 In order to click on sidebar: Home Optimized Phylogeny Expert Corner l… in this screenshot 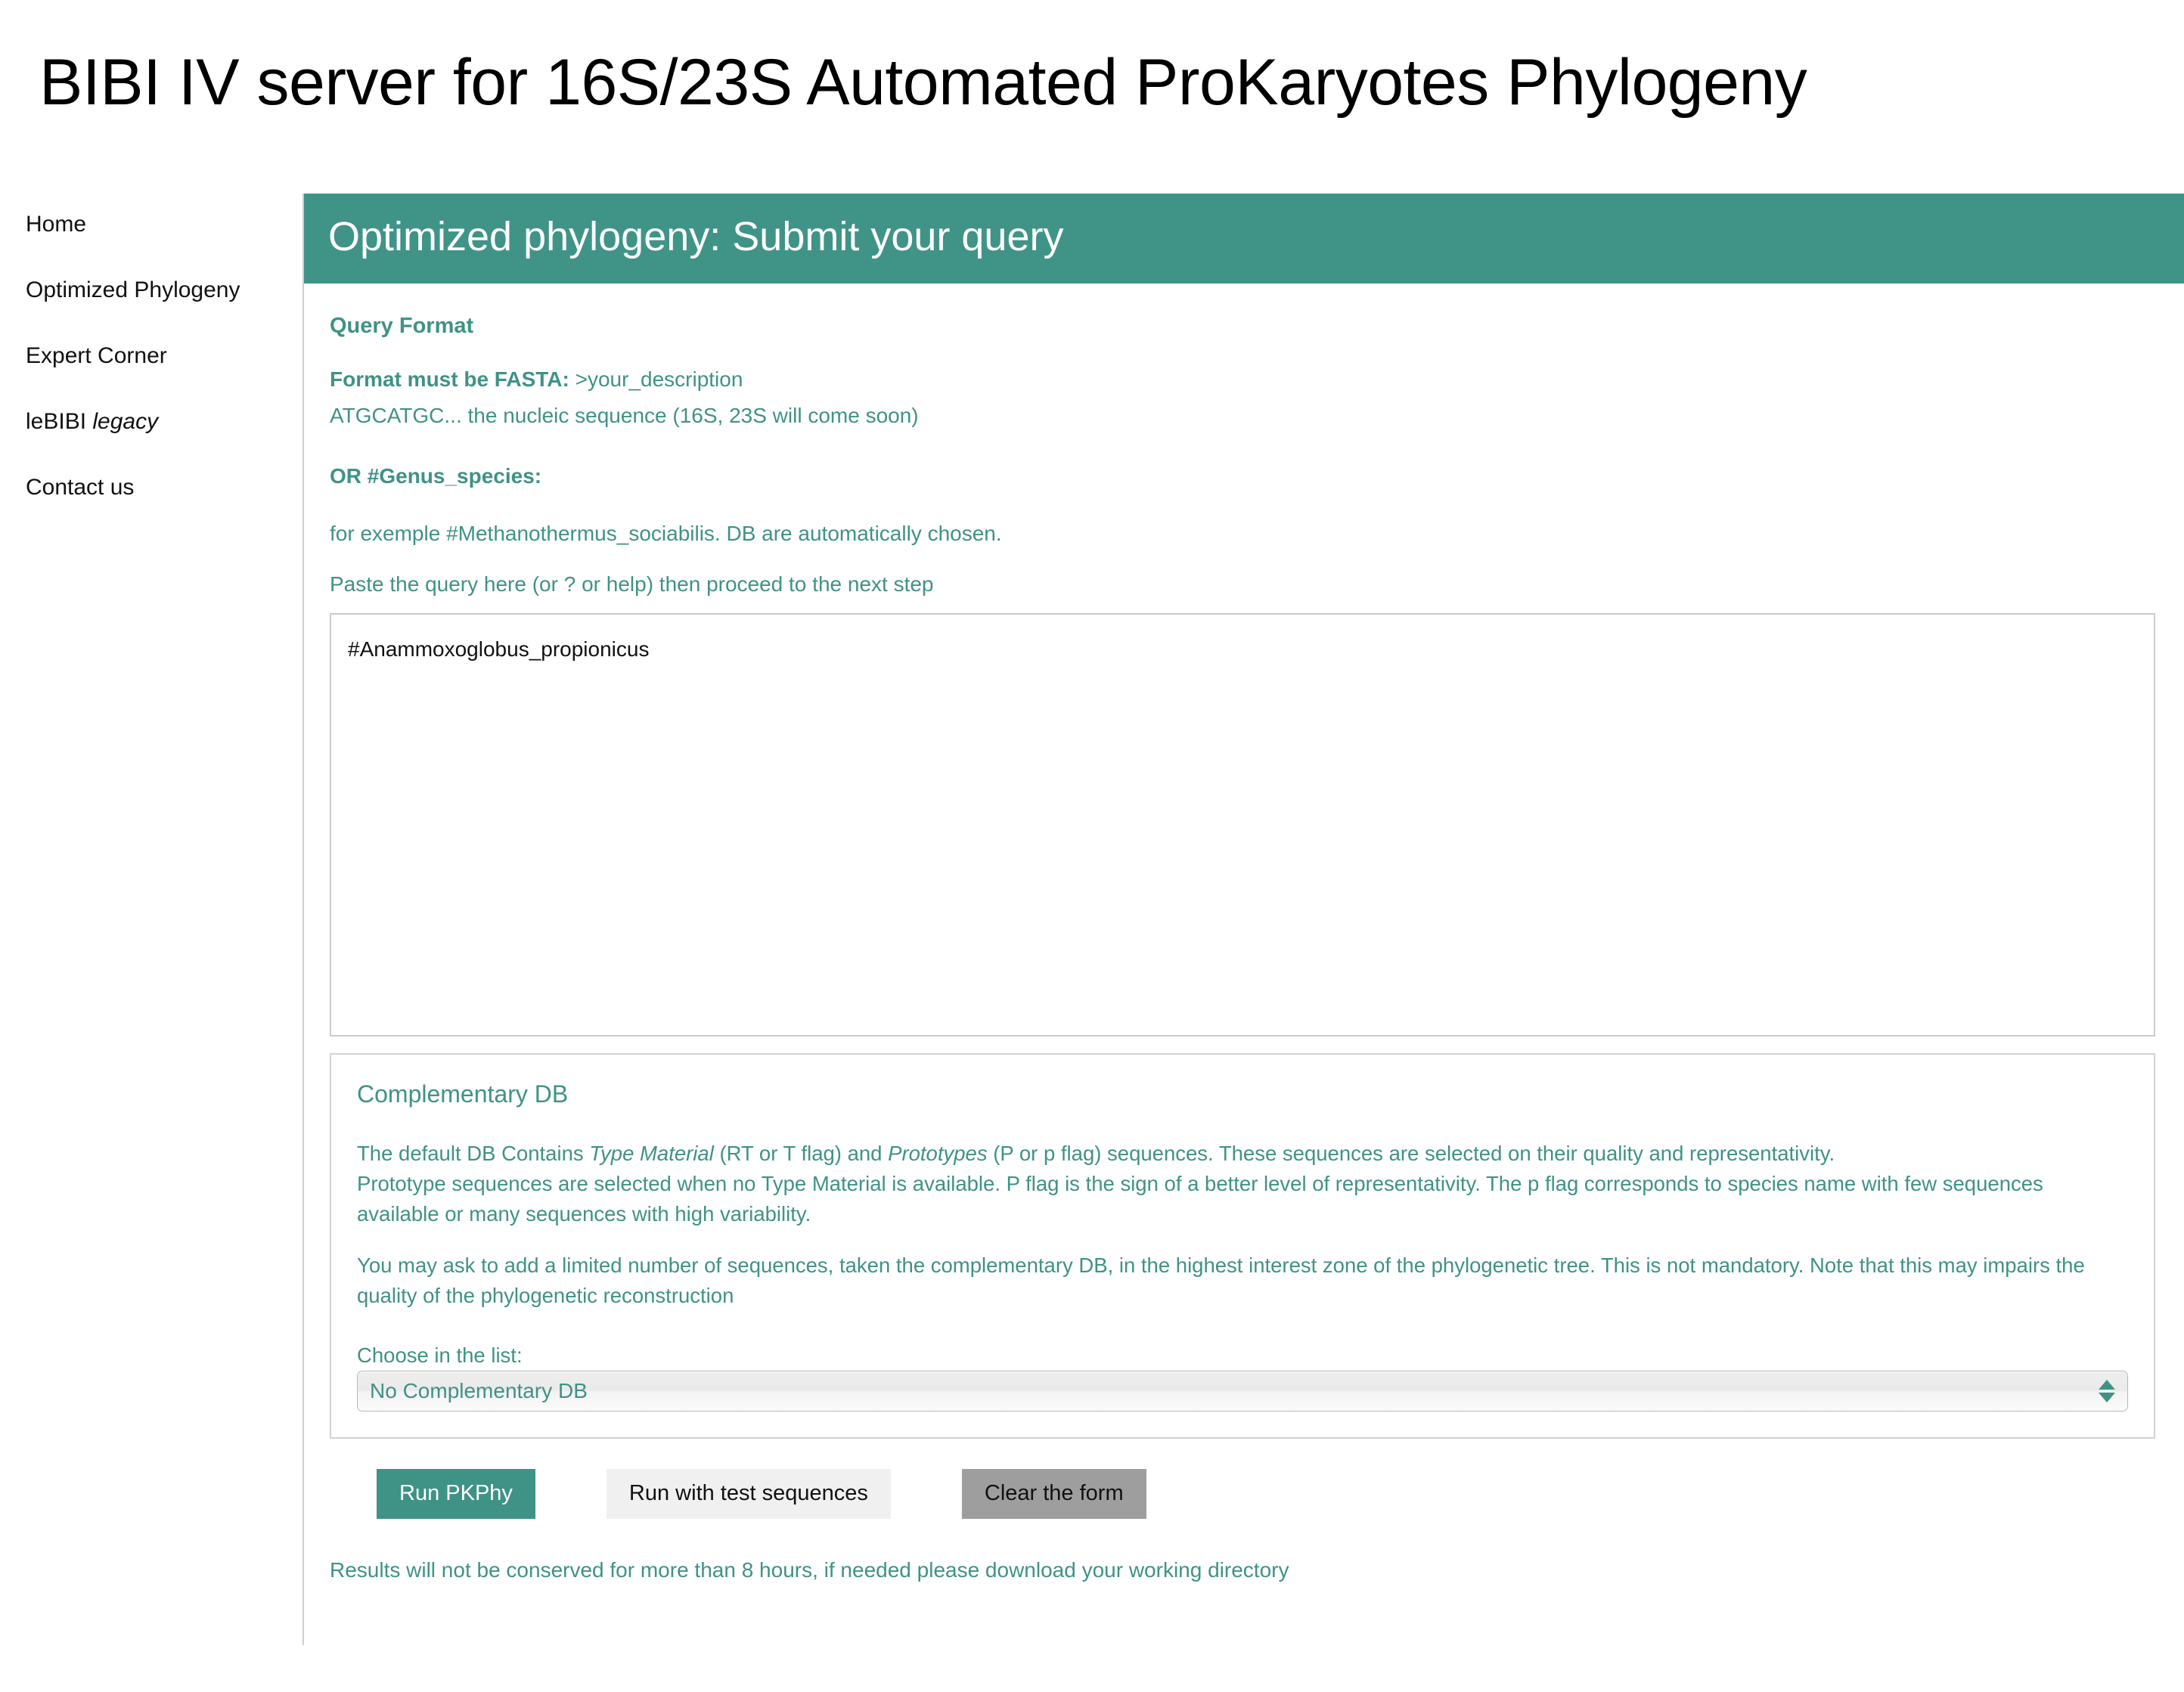, I will do `click(151, 367)`.